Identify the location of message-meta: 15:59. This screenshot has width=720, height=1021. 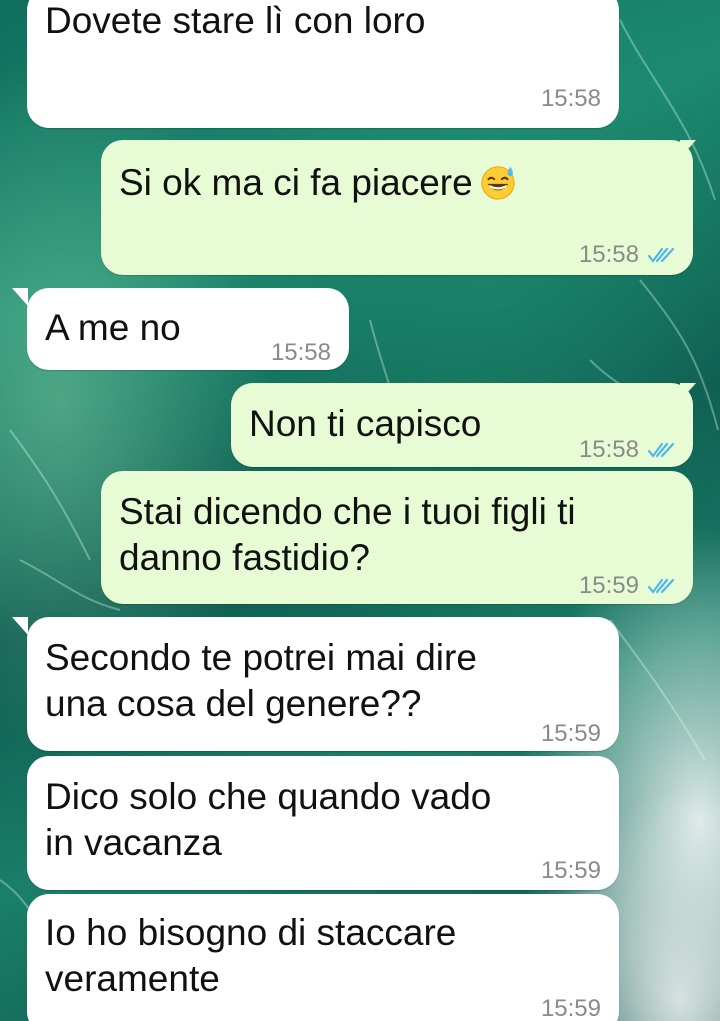
(627, 586).